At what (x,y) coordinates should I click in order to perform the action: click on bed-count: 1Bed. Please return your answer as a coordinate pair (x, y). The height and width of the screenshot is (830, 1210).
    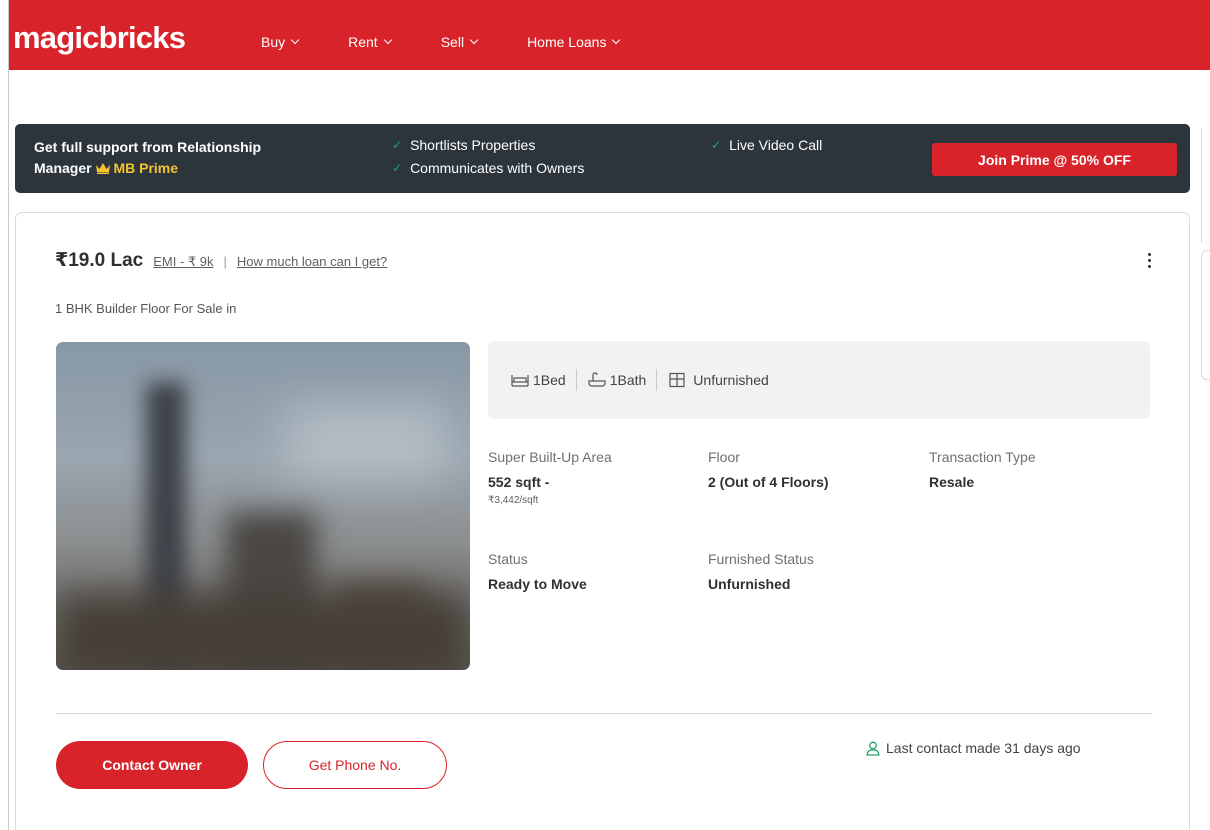
    Looking at the image, I should click on (549, 380).